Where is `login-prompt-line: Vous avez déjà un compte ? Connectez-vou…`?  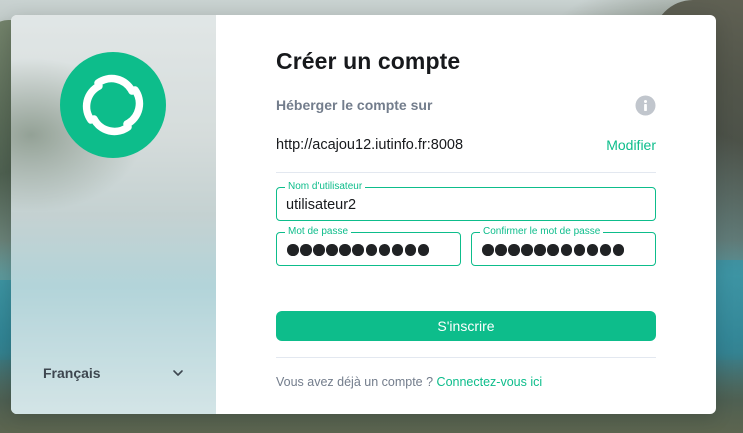 login-prompt-line: Vous avez déjà un compte ? Connectez-vou… is located at coordinates (409, 382).